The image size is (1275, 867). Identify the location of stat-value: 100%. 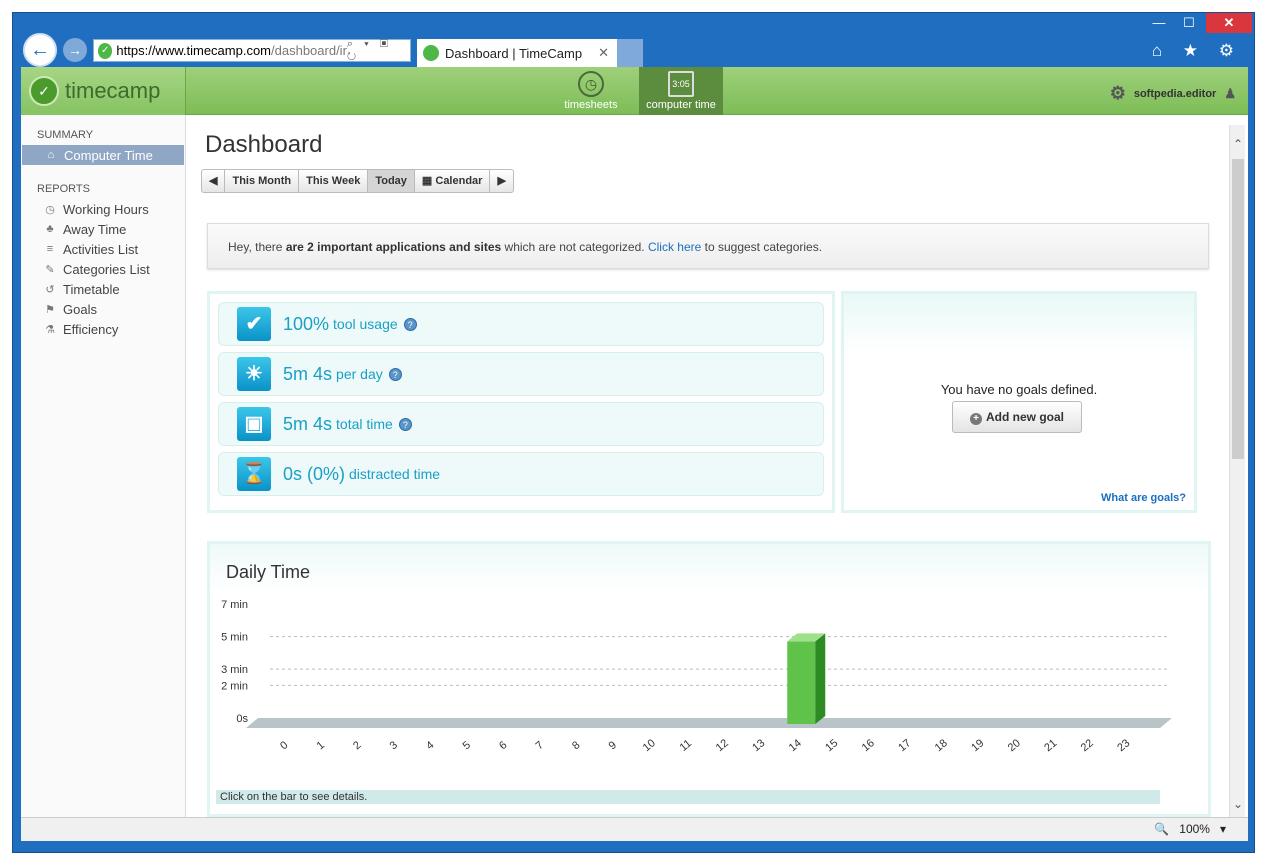
(306, 323).